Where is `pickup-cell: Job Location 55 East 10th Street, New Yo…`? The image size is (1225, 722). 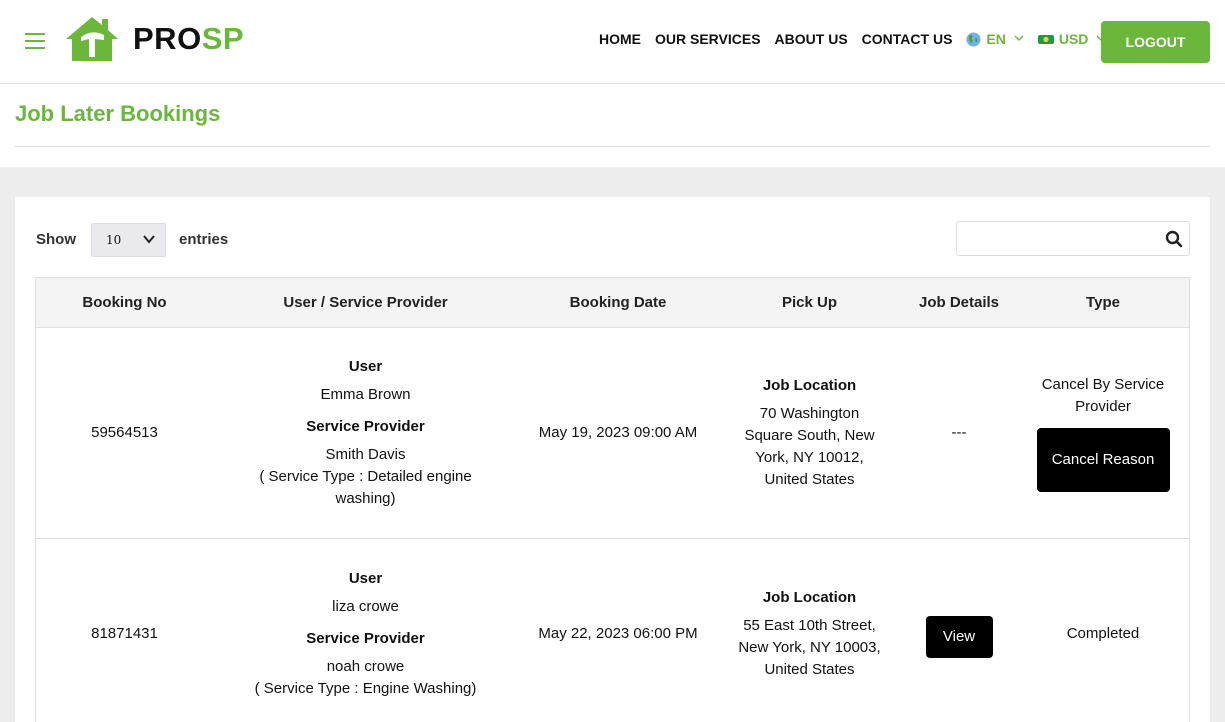
pickup-cell: Job Location 55 East 10th Street, New Yo… is located at coordinates (809, 630).